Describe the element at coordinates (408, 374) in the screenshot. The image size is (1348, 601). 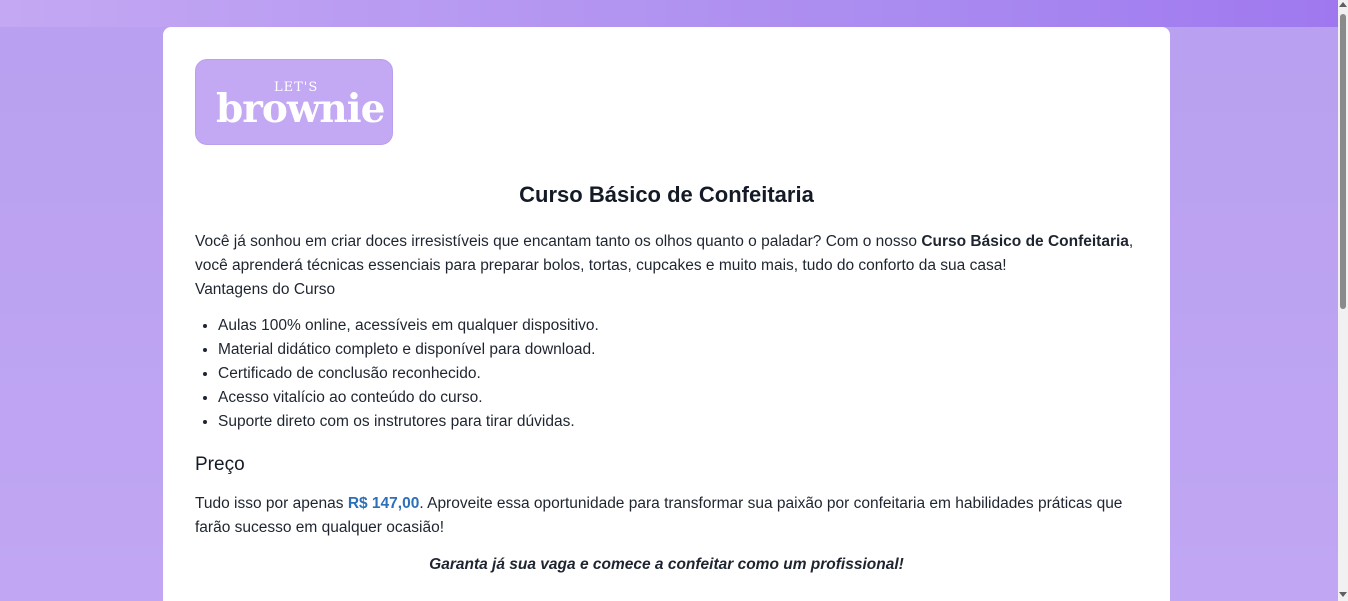
I see `list-item: Certificado de conclusão reconhecido.` at that location.